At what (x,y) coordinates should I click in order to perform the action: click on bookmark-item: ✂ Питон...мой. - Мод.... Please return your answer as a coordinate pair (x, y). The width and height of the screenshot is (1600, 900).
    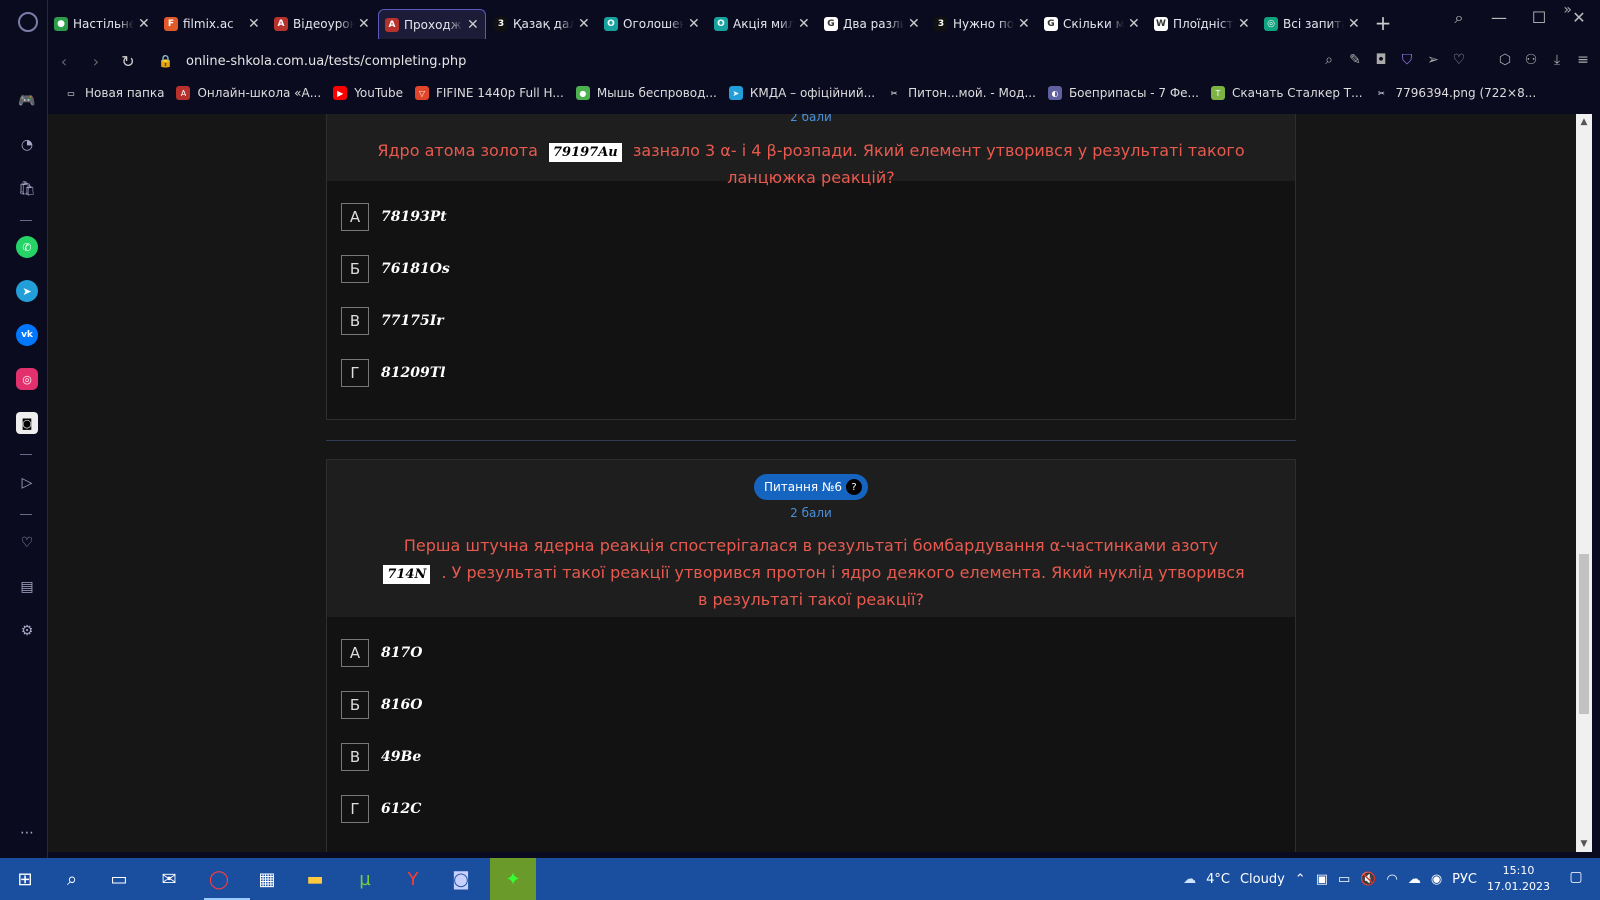
    Looking at the image, I should click on (961, 93).